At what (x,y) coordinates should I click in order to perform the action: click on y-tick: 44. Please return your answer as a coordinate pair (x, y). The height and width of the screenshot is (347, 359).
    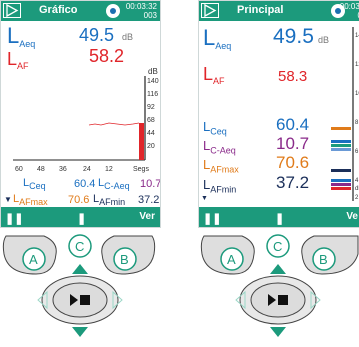
    Looking at the image, I should click on (151, 133).